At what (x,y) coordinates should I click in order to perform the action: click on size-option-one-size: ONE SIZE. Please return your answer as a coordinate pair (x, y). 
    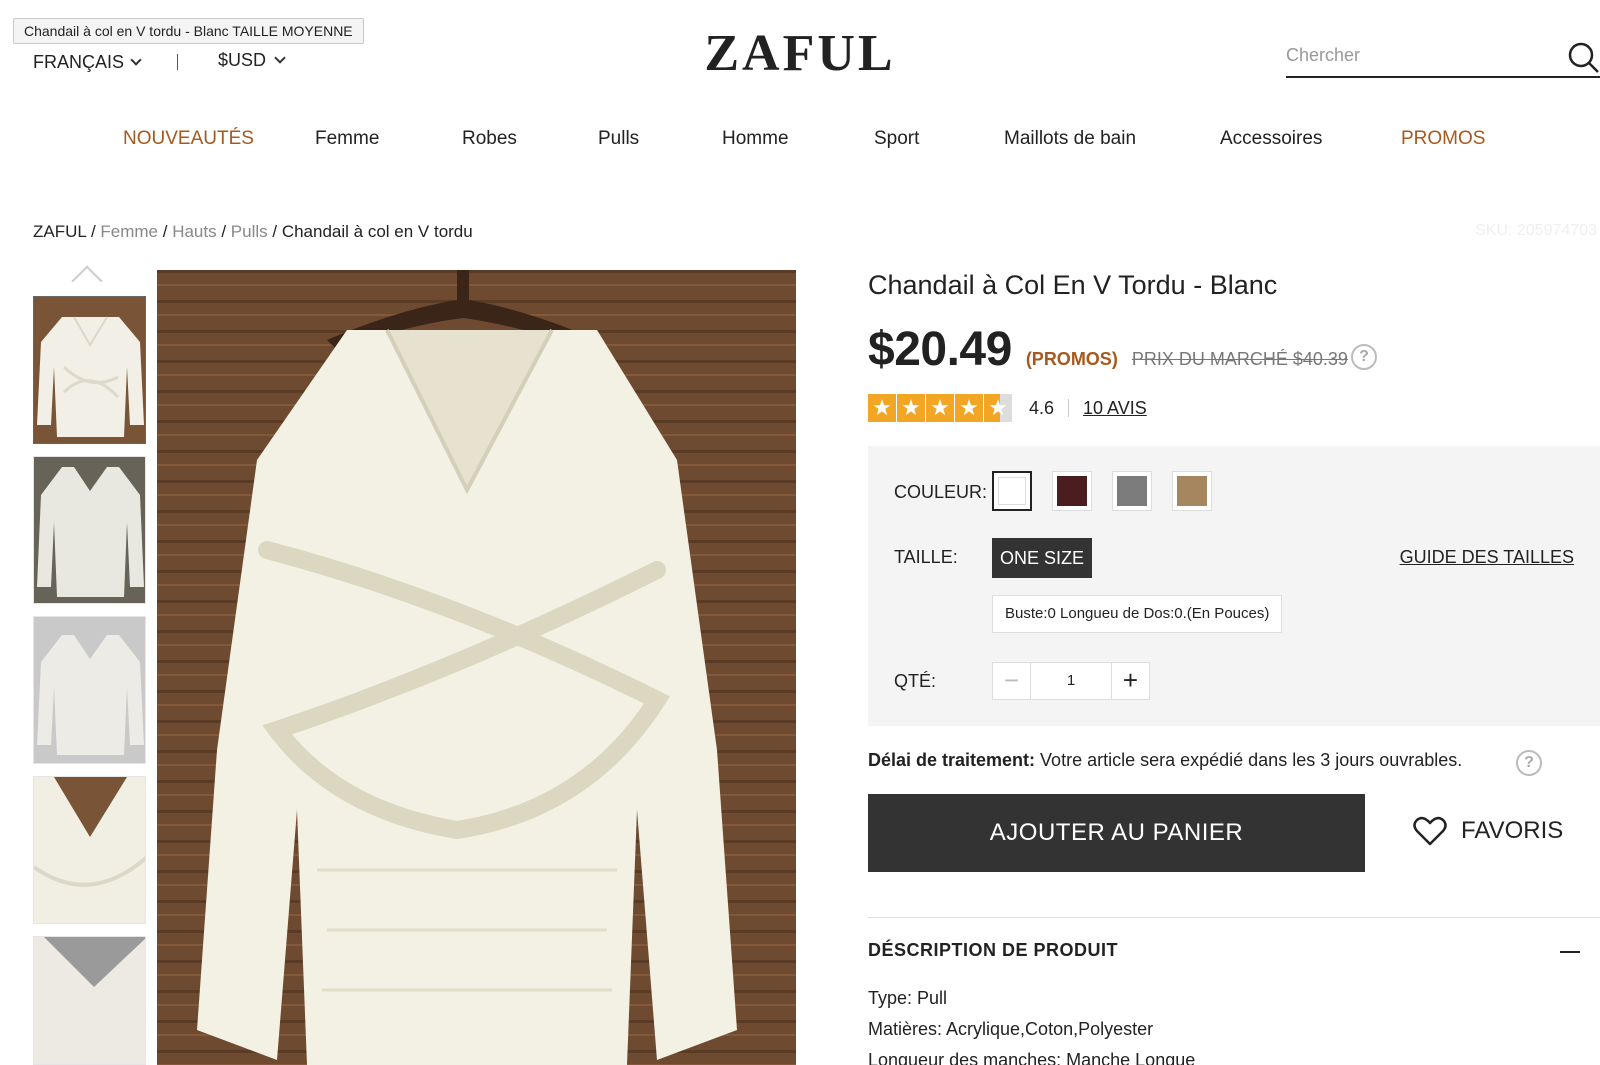
    Looking at the image, I should click on (1042, 558).